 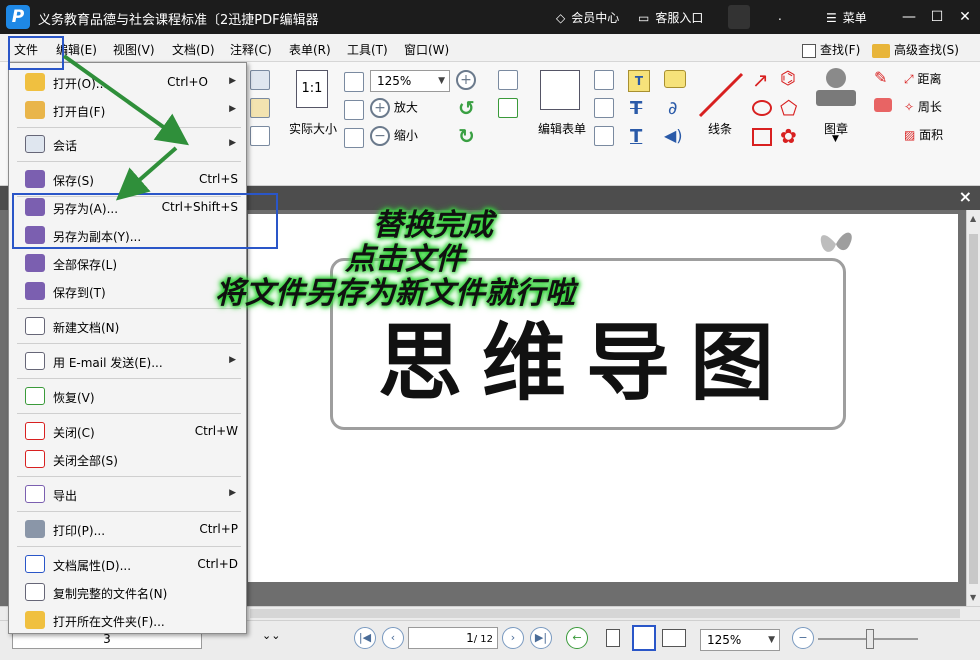 I want to click on file-menu-open: 打开(O)... Ctrl+O ▶, so click(x=127, y=82).